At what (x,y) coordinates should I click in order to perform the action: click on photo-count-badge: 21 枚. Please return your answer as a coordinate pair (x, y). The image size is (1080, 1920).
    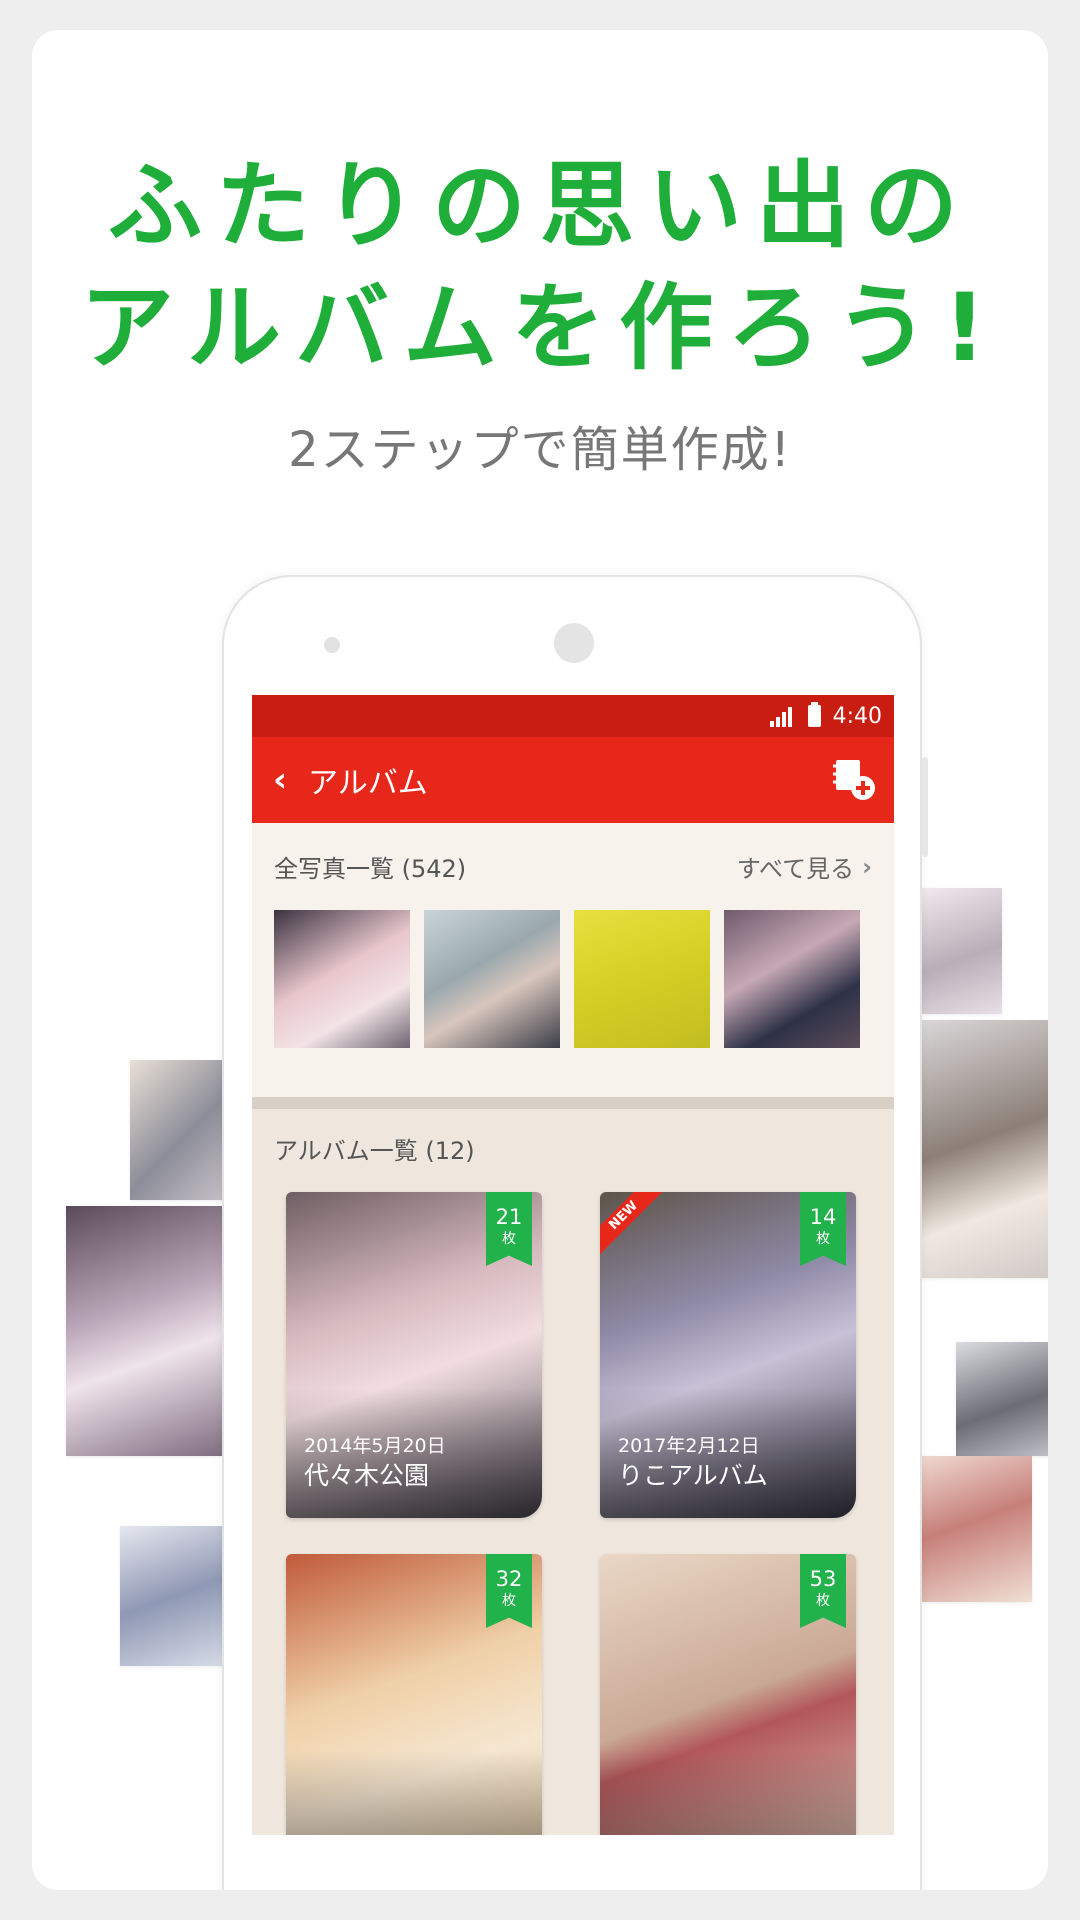
    Looking at the image, I should click on (509, 1229).